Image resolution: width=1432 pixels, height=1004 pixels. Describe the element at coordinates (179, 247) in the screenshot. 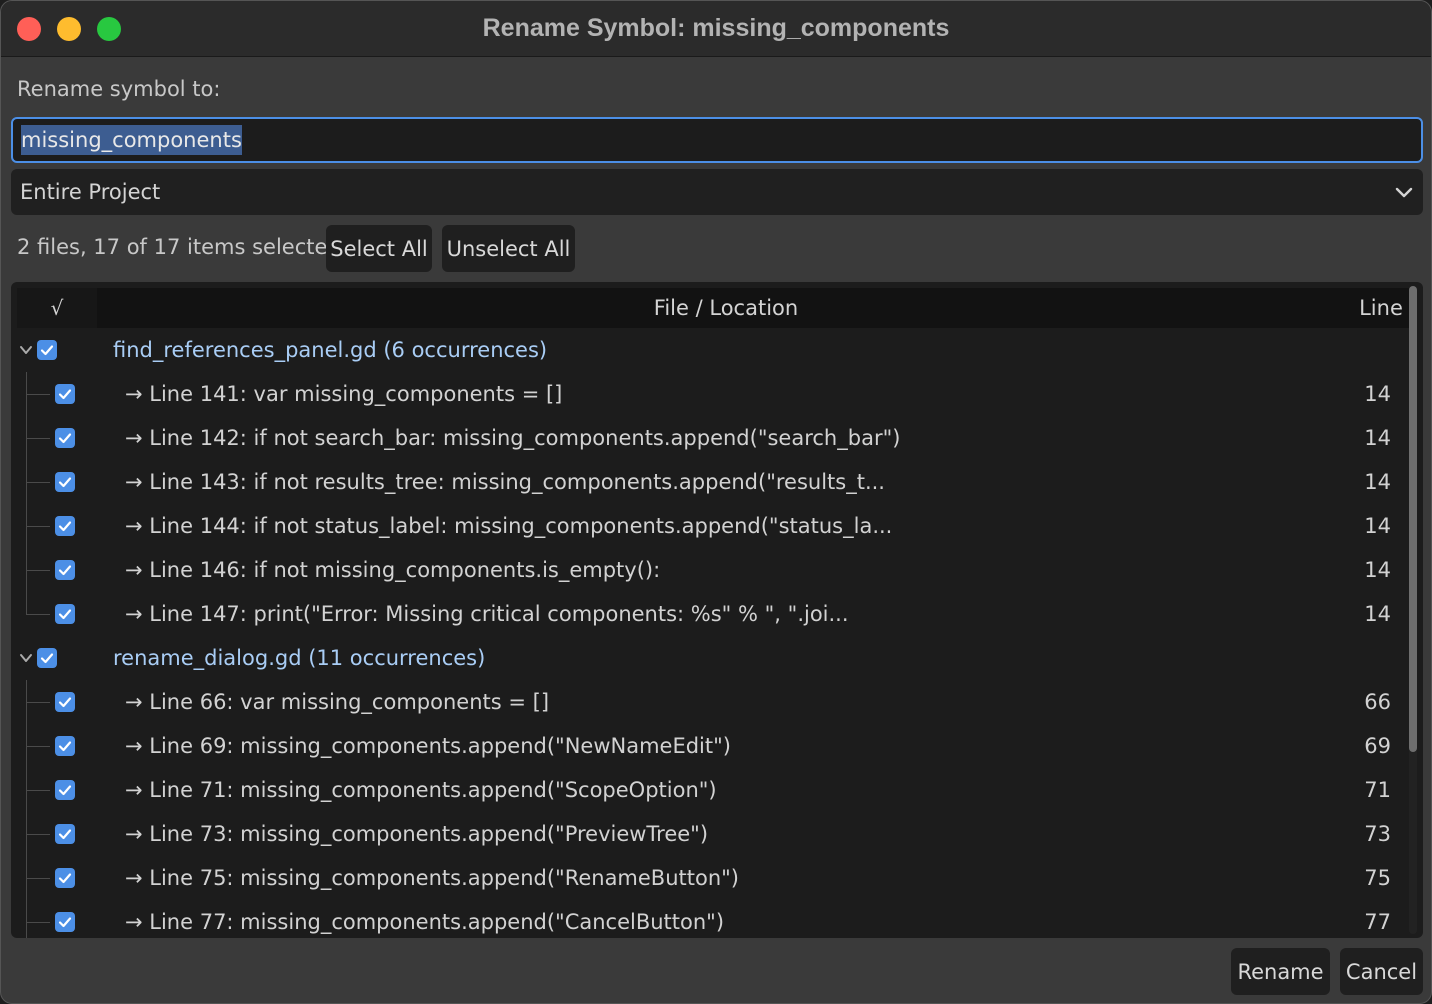

I see `selection-summary: 2 files, 17 of 17 items selected` at that location.